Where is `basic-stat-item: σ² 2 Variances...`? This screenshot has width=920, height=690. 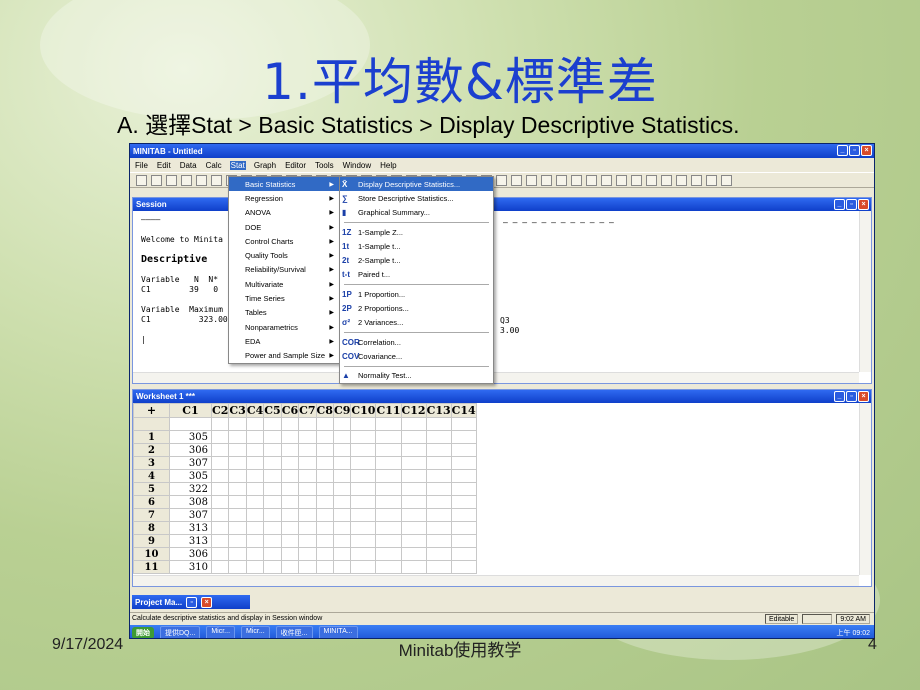
basic-stat-item: σ² 2 Variances... is located at coordinates (416, 323).